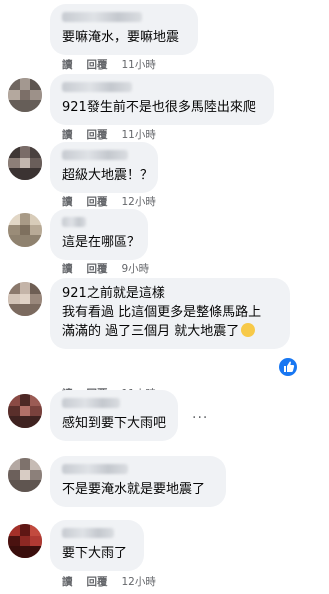 This screenshot has height=594, width=329. Describe the element at coordinates (162, 312) in the screenshot. I see `comment-text-line: 我有看過 比這個更多是整條馬路上` at that location.